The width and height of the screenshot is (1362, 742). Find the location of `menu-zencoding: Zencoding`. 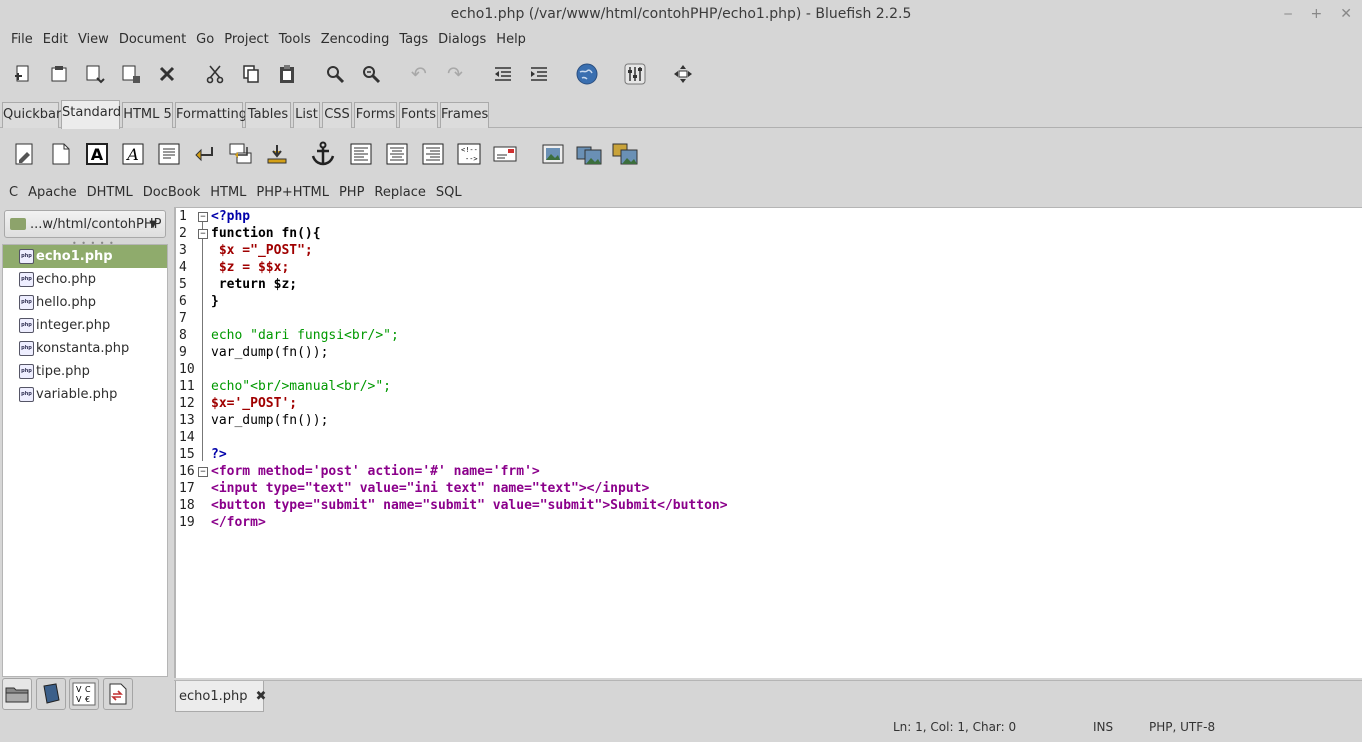

menu-zencoding: Zencoding is located at coordinates (355, 39).